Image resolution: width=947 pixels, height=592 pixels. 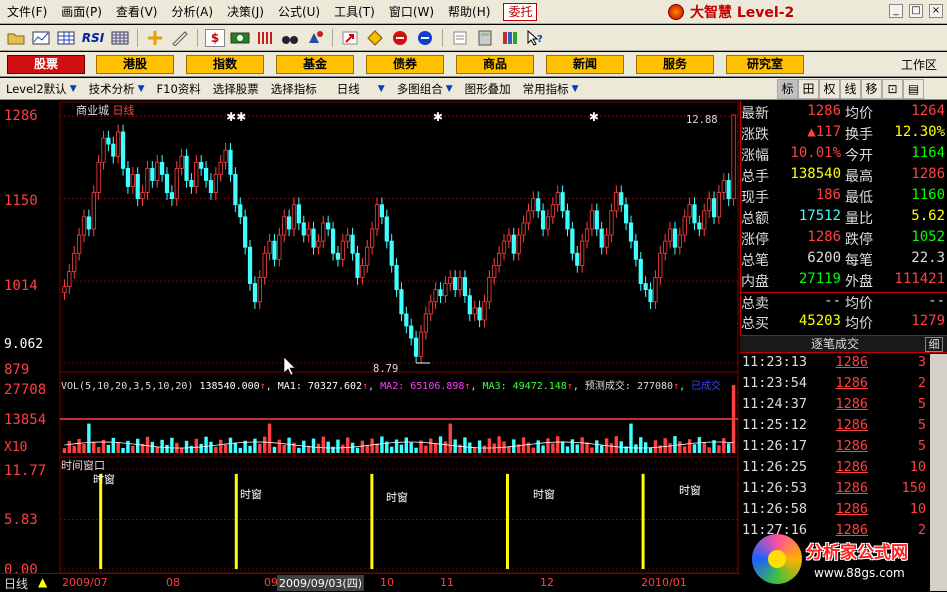 What do you see at coordinates (120, 38) in the screenshot?
I see `grid-icon` at bounding box center [120, 38].